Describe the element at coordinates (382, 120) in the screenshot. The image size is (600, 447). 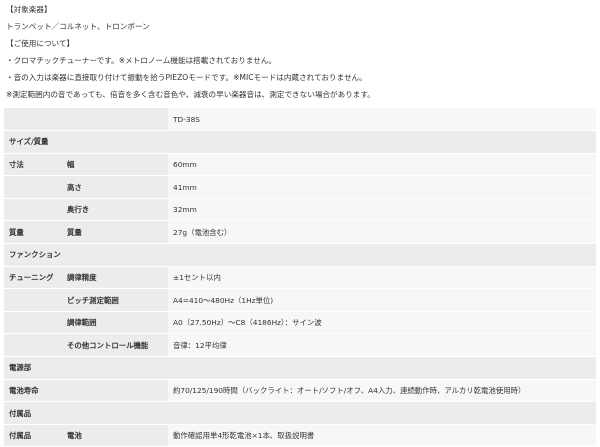
I see `model-name: TD-38S` at that location.